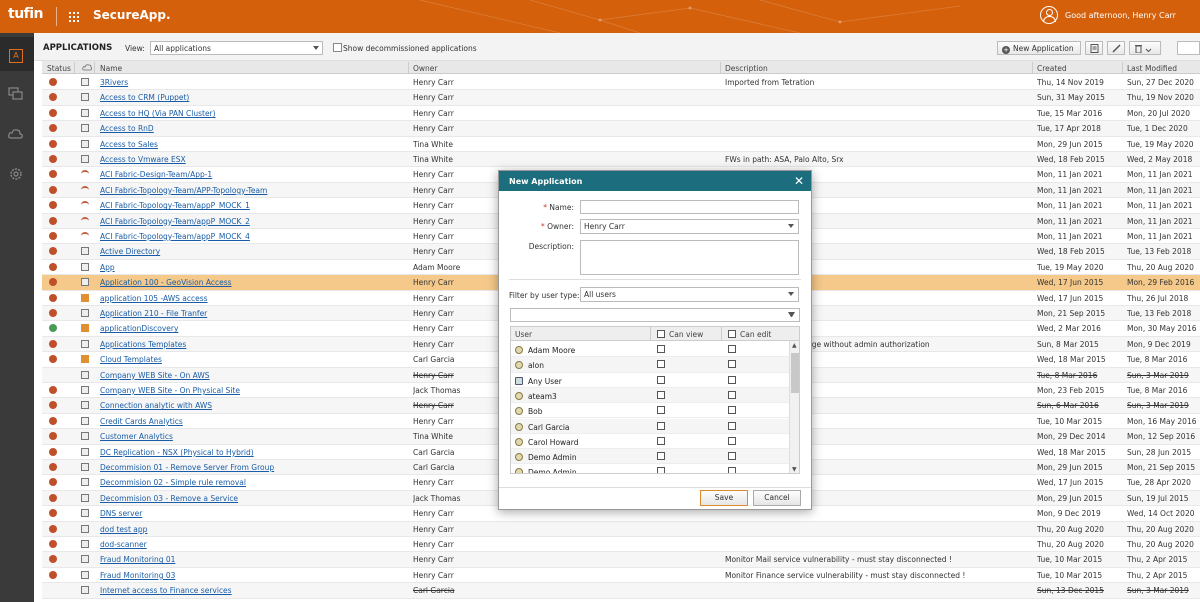  Describe the element at coordinates (655, 315) in the screenshot. I see `user-search-input` at that location.